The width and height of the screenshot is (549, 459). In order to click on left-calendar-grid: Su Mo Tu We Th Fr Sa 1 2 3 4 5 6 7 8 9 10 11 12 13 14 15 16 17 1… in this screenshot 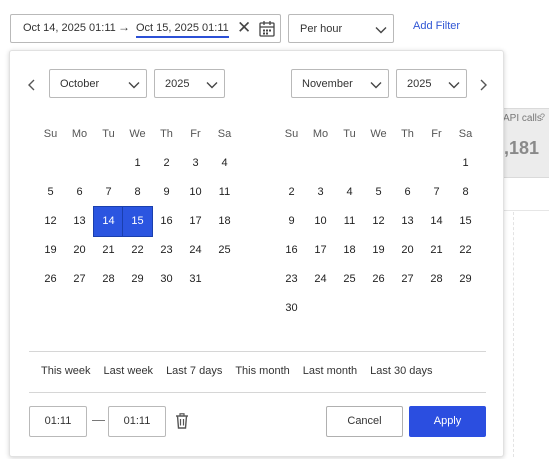, I will do `click(137, 206)`.